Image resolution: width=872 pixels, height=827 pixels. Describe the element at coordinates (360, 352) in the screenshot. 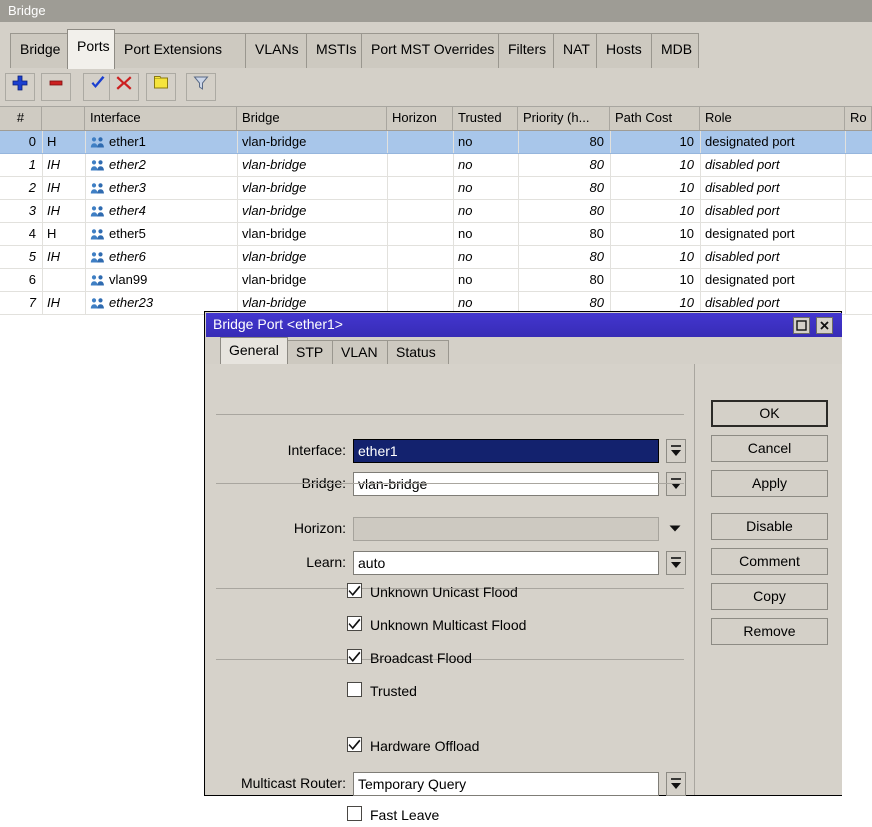

I see `dialog-tab-vlan: VLAN` at that location.